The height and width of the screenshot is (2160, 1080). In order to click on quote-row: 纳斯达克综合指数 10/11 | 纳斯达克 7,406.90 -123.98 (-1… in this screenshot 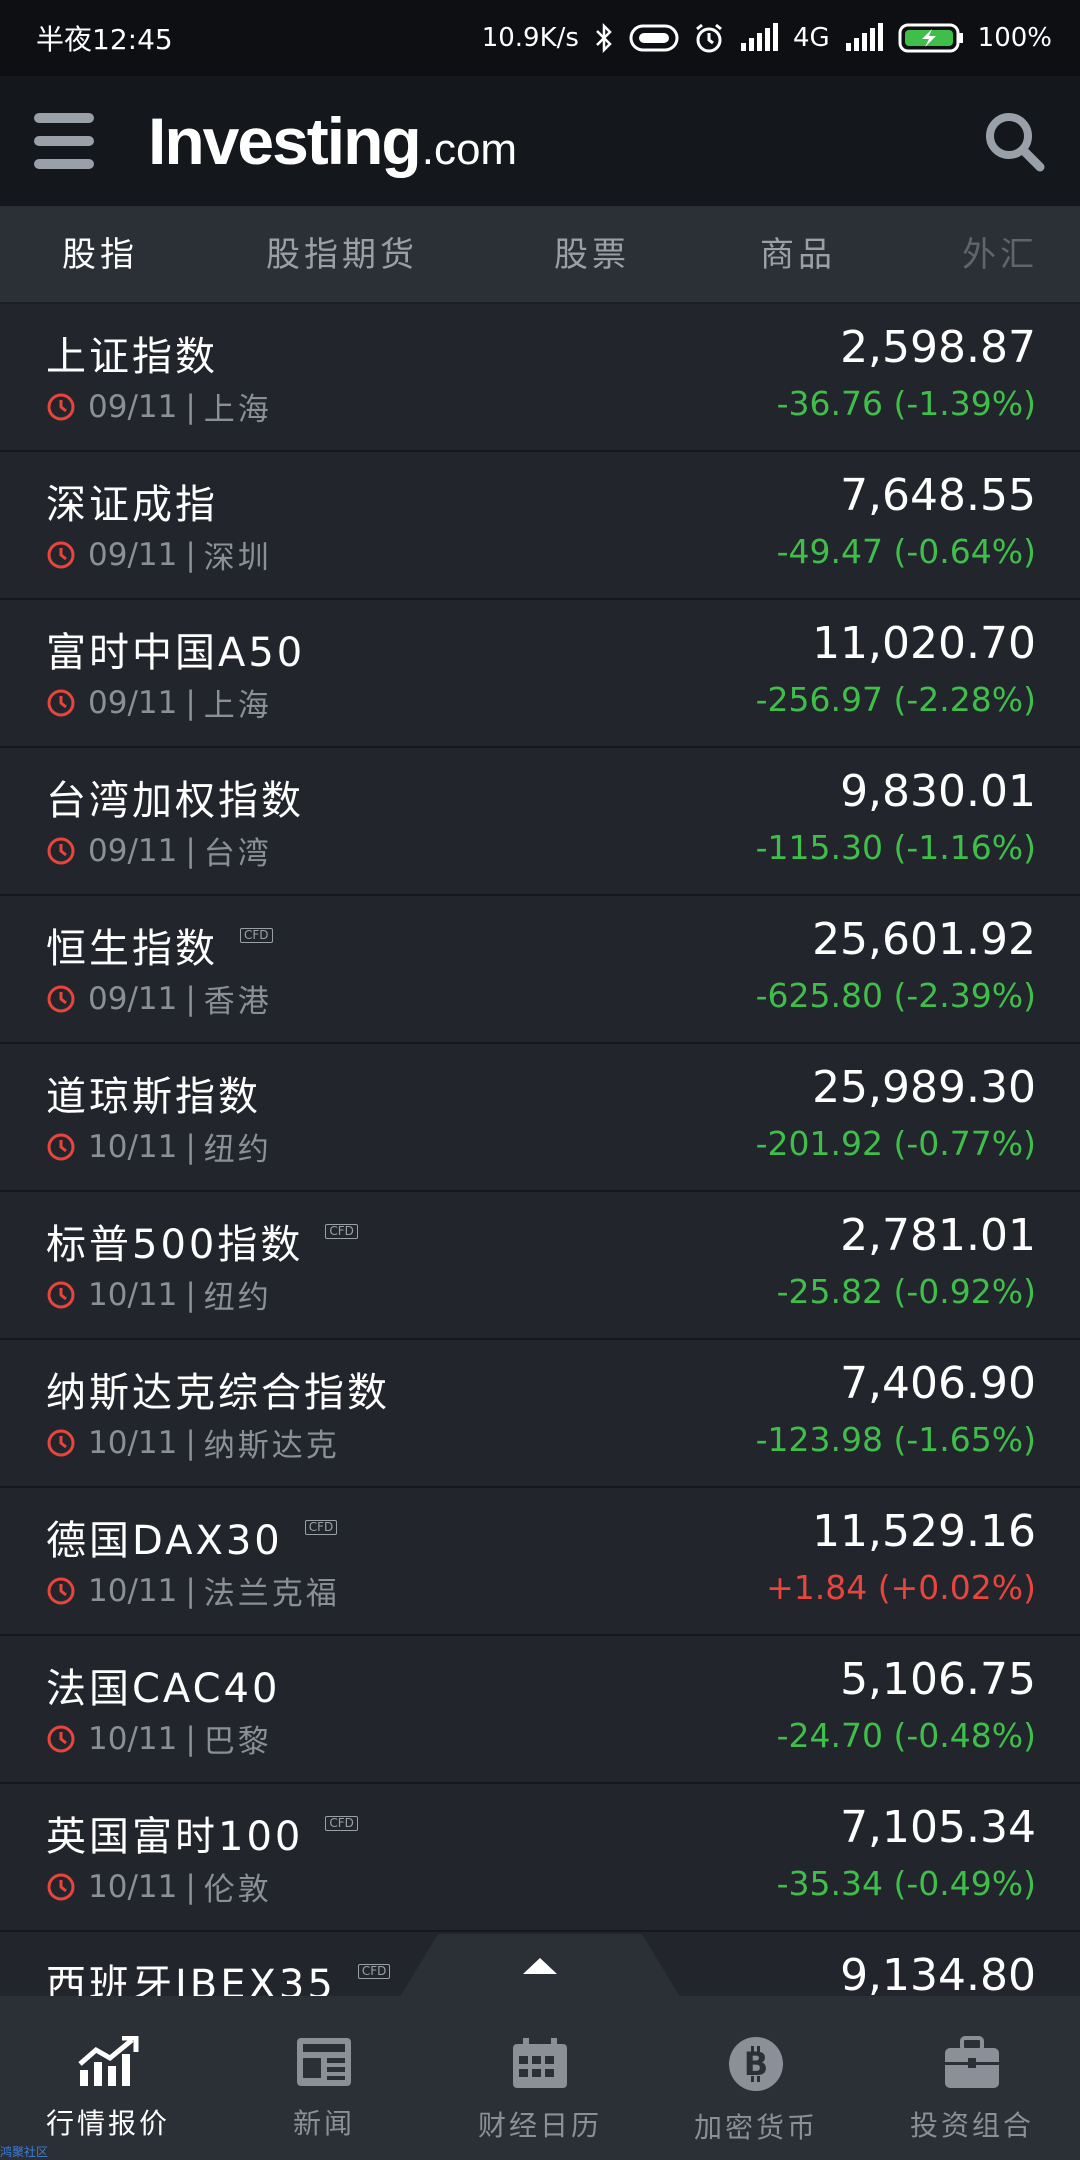, I will do `click(540, 1414)`.